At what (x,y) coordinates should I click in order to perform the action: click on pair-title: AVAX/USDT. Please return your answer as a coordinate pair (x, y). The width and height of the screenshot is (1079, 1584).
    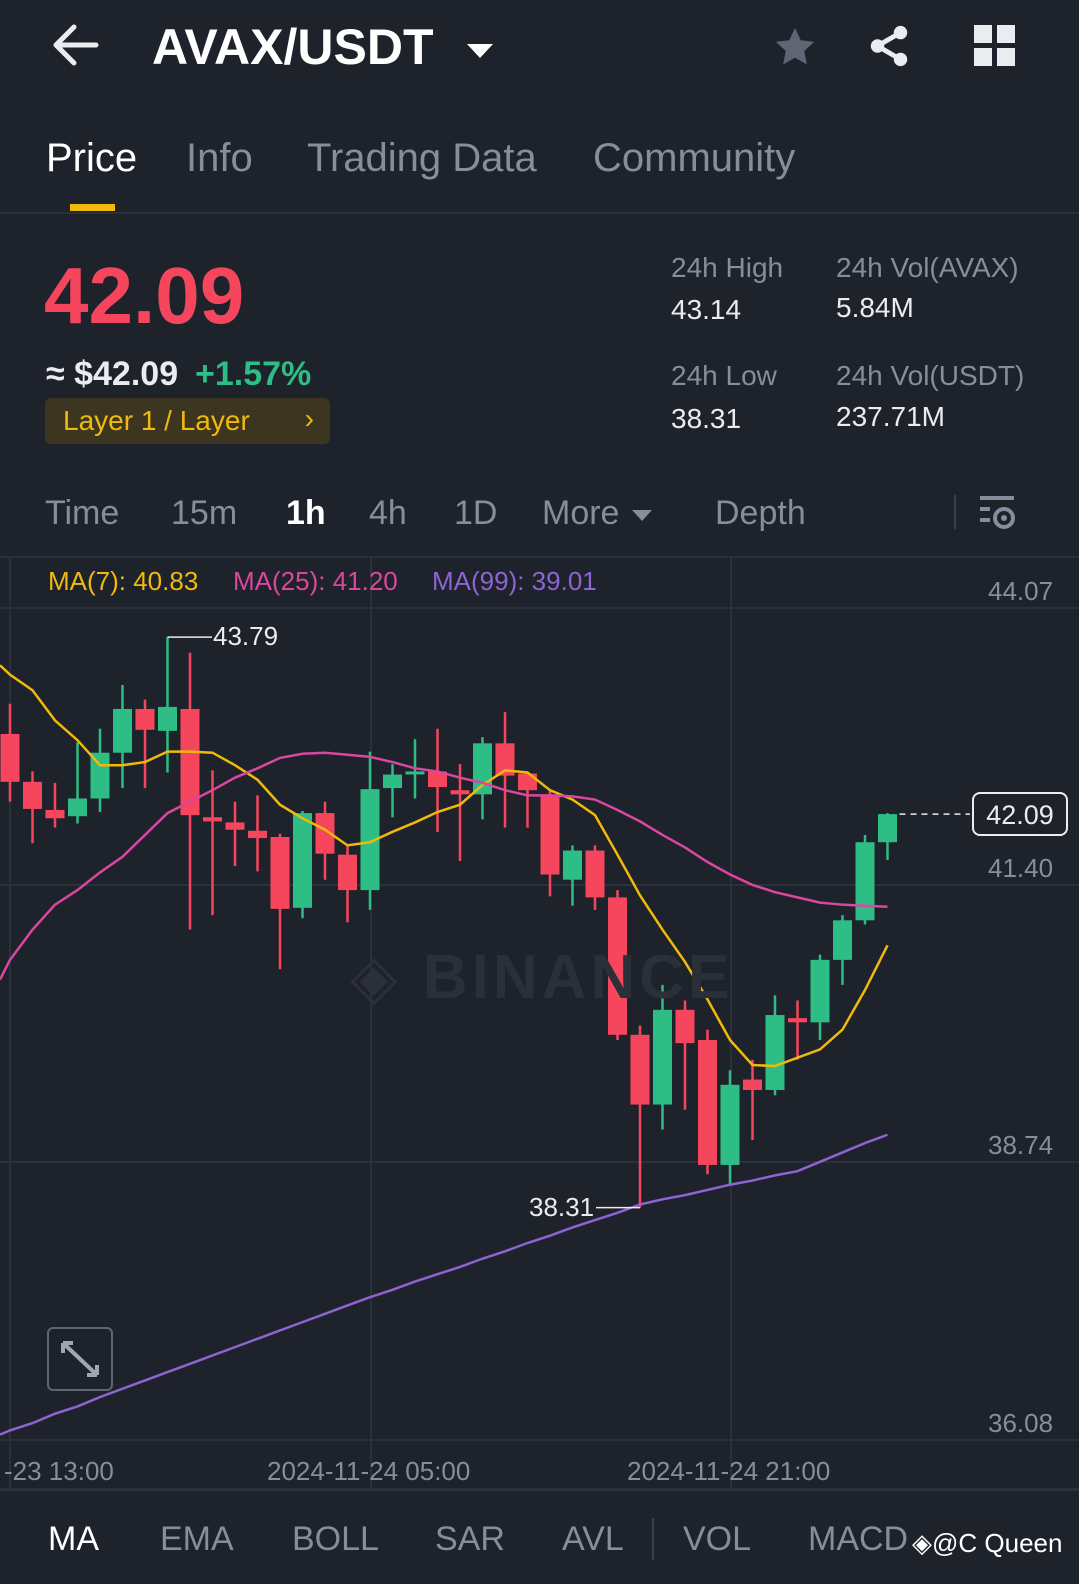
    Looking at the image, I should click on (293, 47).